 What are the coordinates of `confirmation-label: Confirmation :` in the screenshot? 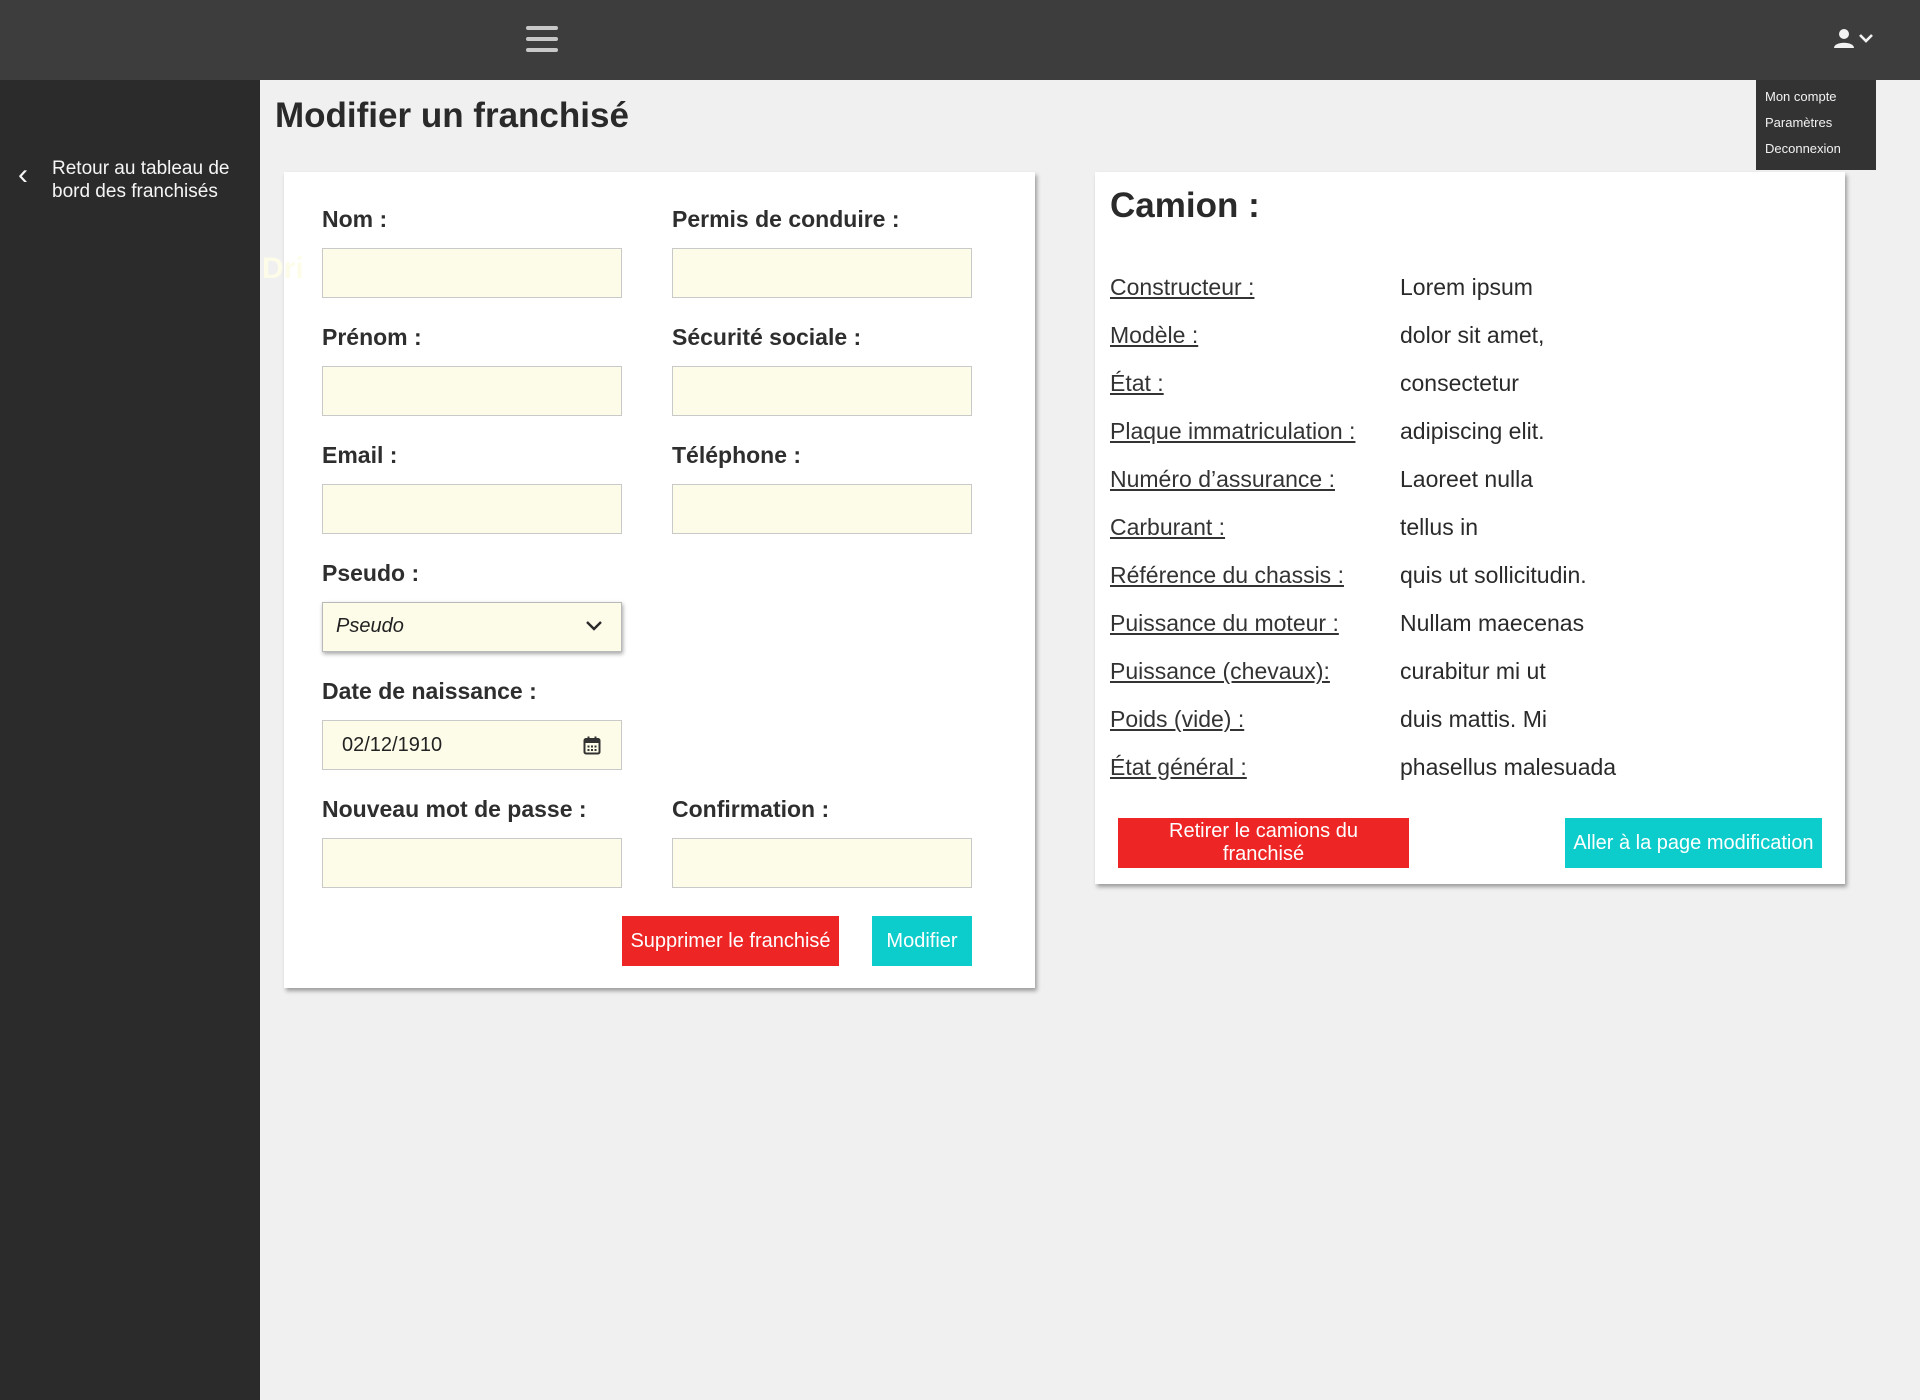 It's located at (751, 809).